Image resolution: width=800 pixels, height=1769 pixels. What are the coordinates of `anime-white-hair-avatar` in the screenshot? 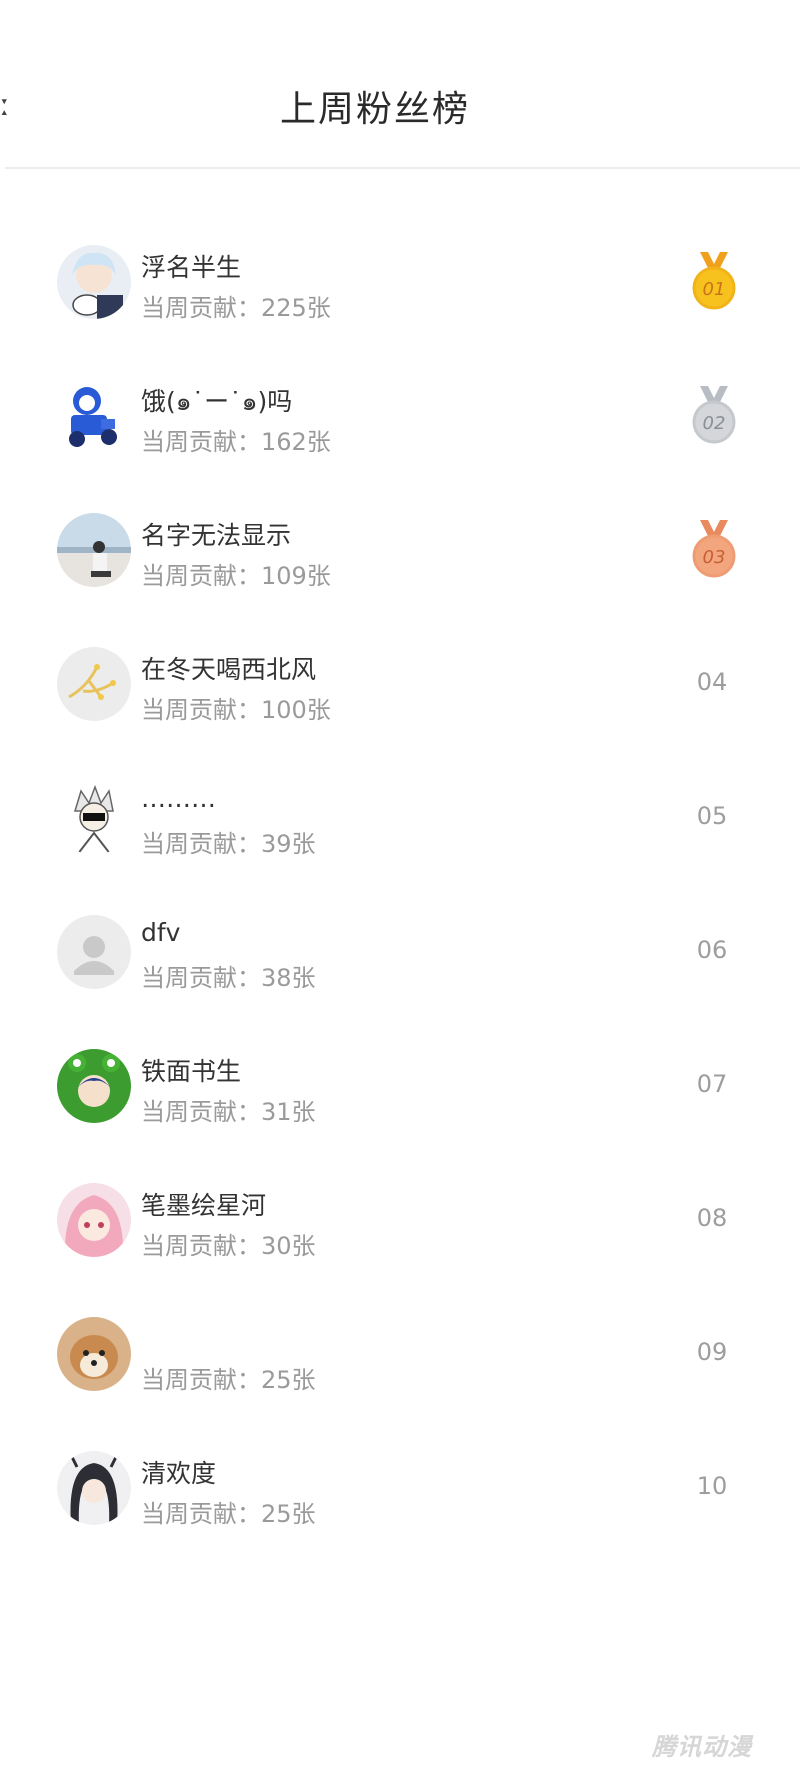 It's located at (94, 282).